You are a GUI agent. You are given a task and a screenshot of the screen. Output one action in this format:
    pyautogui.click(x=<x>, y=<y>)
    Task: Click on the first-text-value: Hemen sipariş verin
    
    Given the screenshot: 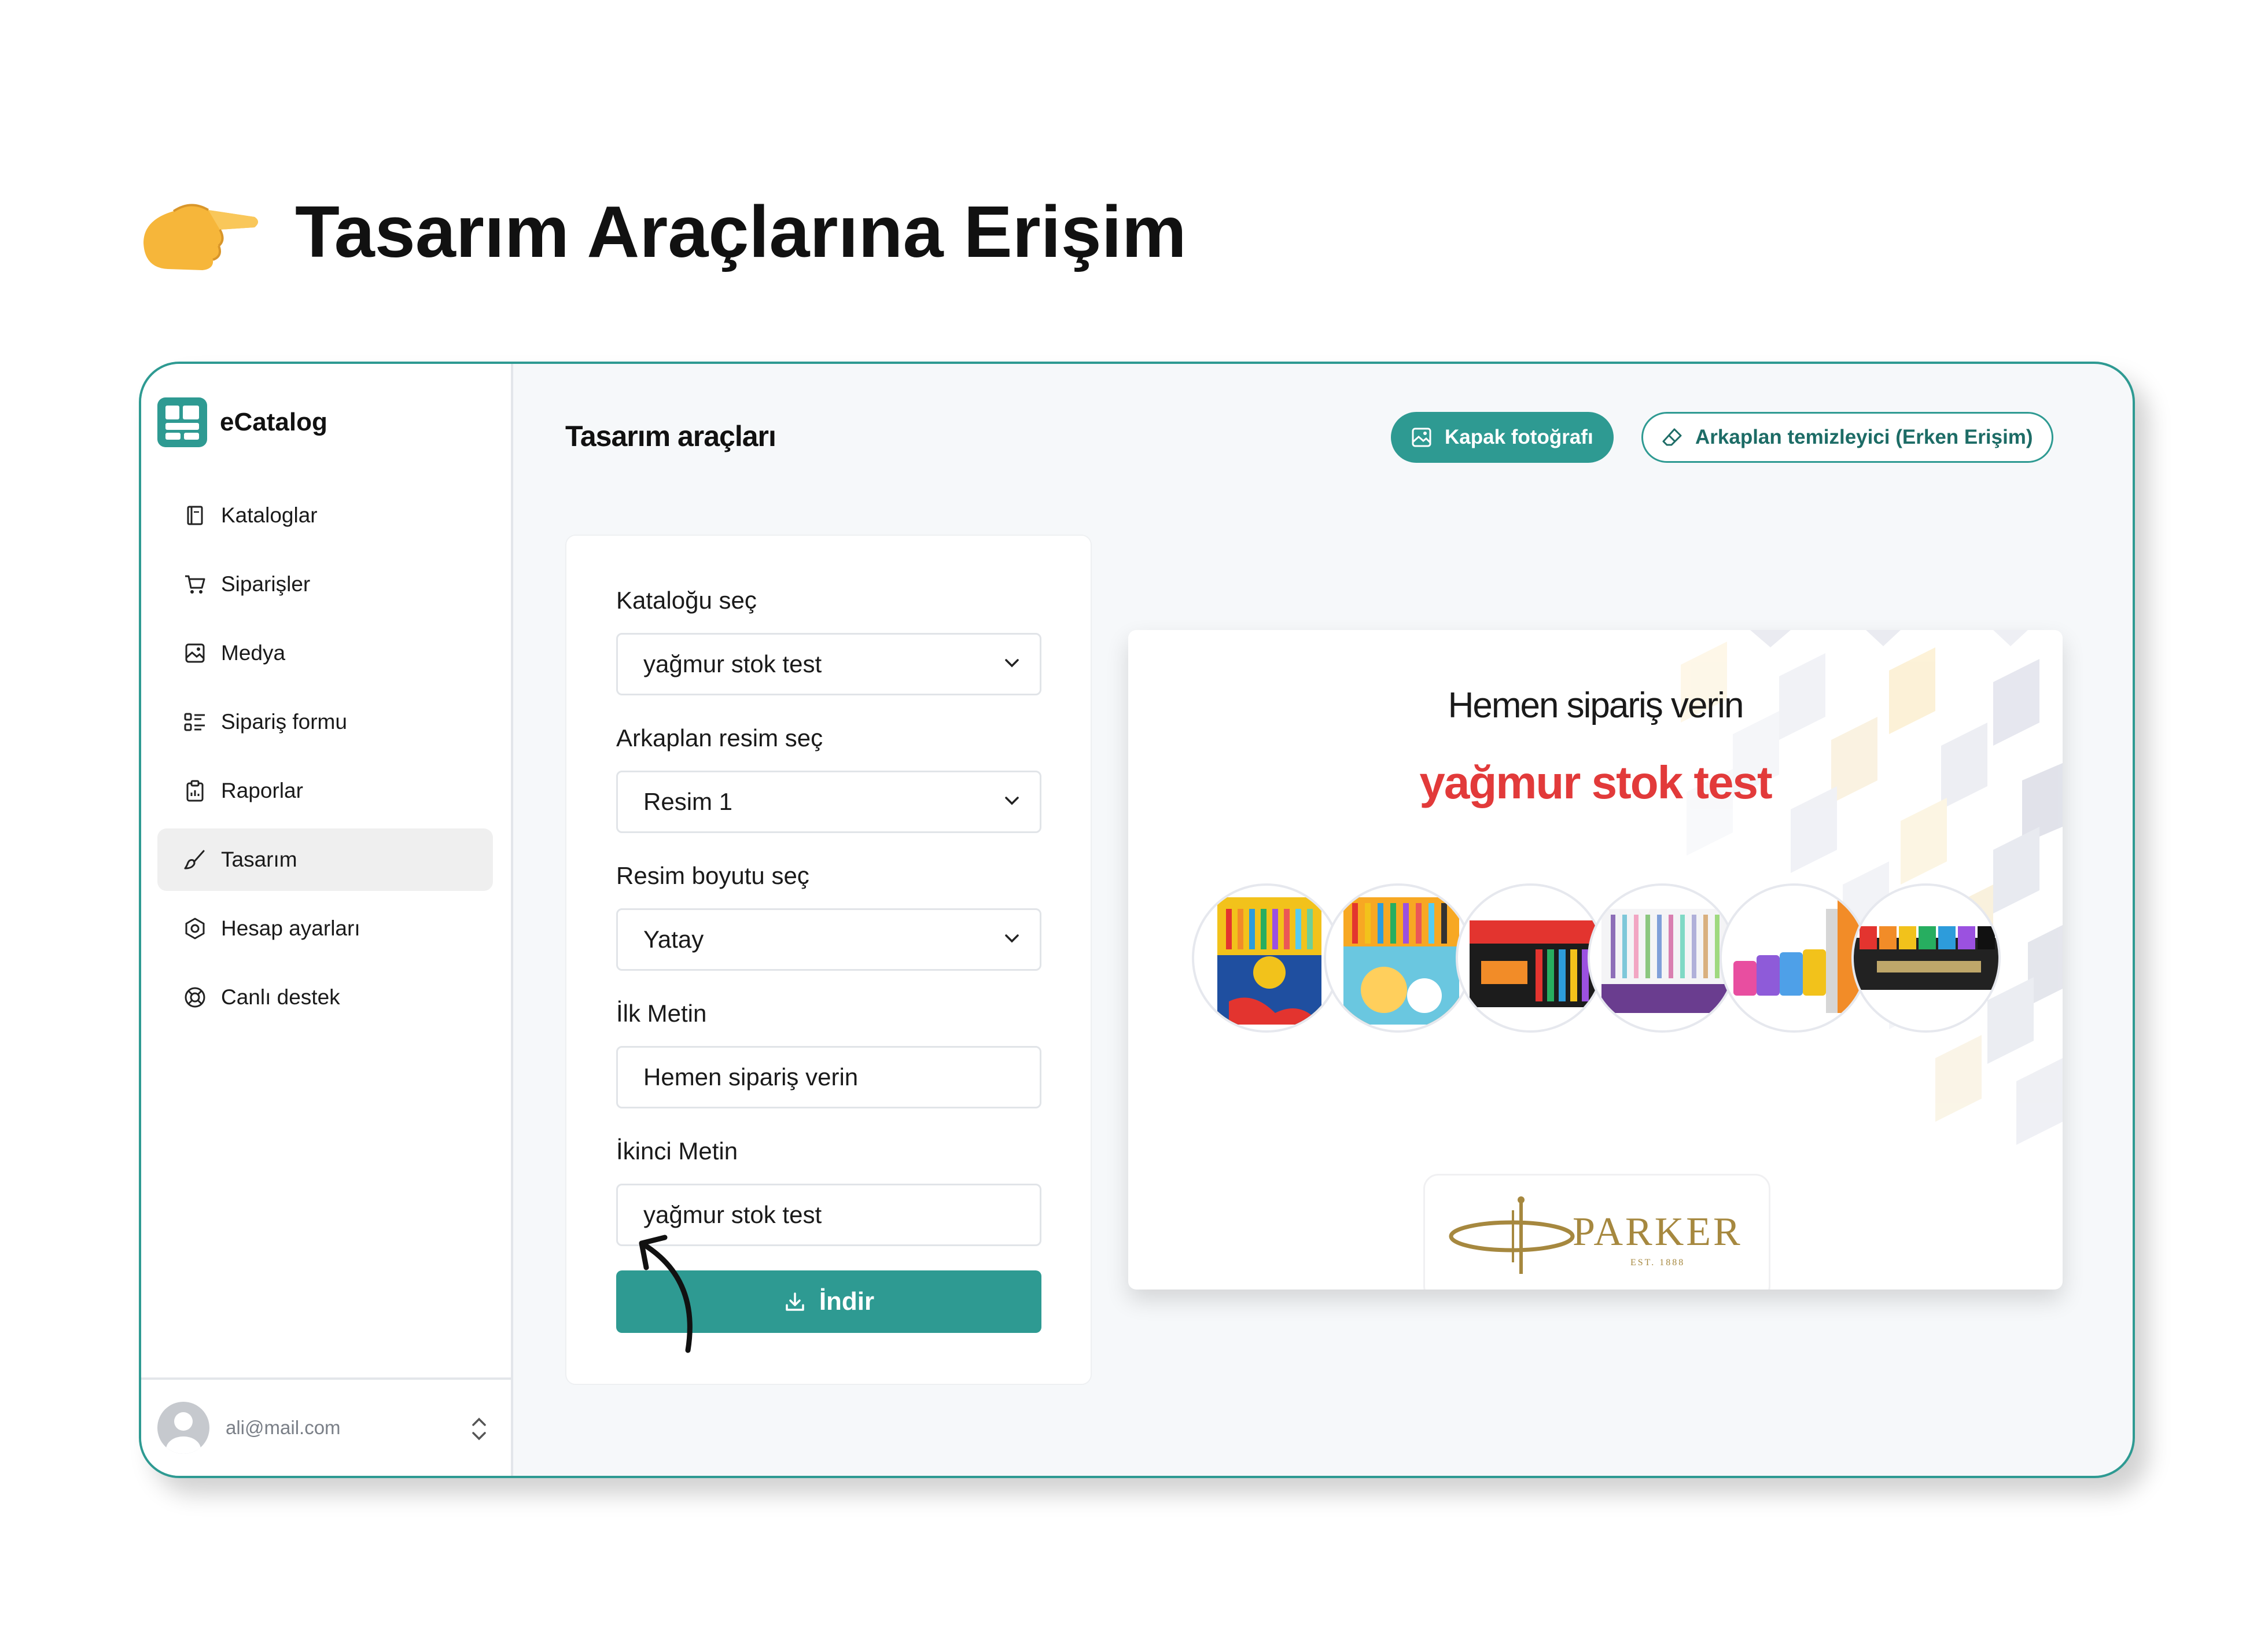 What is the action you would take?
    pyautogui.click(x=751, y=1077)
    